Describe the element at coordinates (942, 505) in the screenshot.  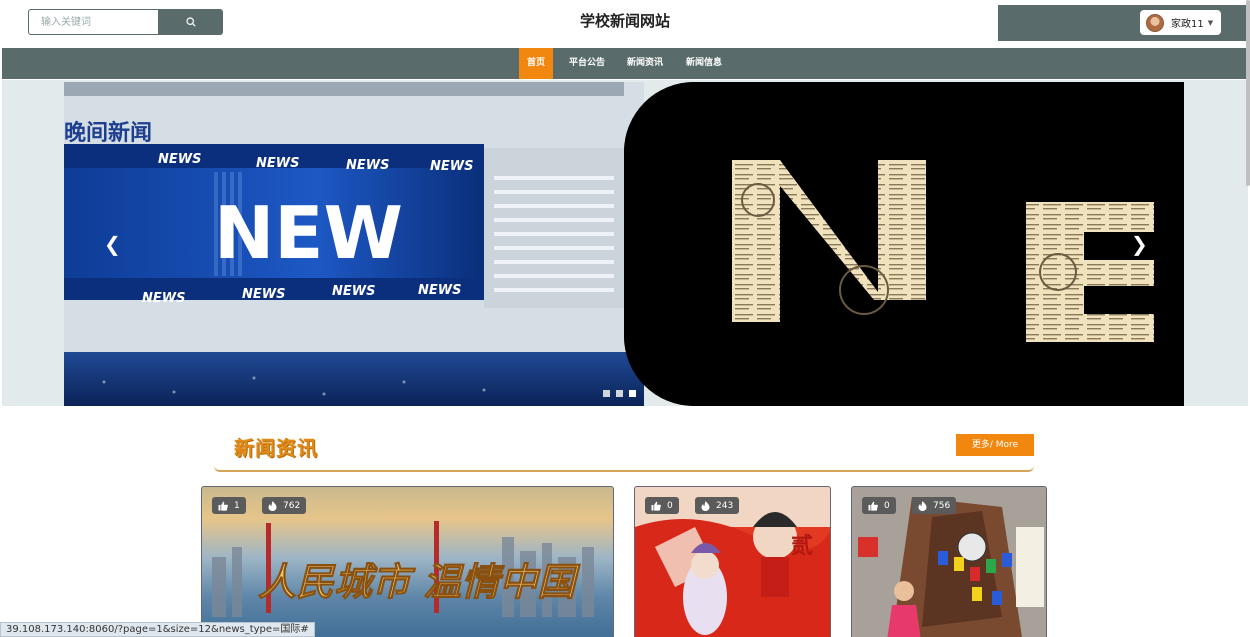
I see `views-count: 756` at that location.